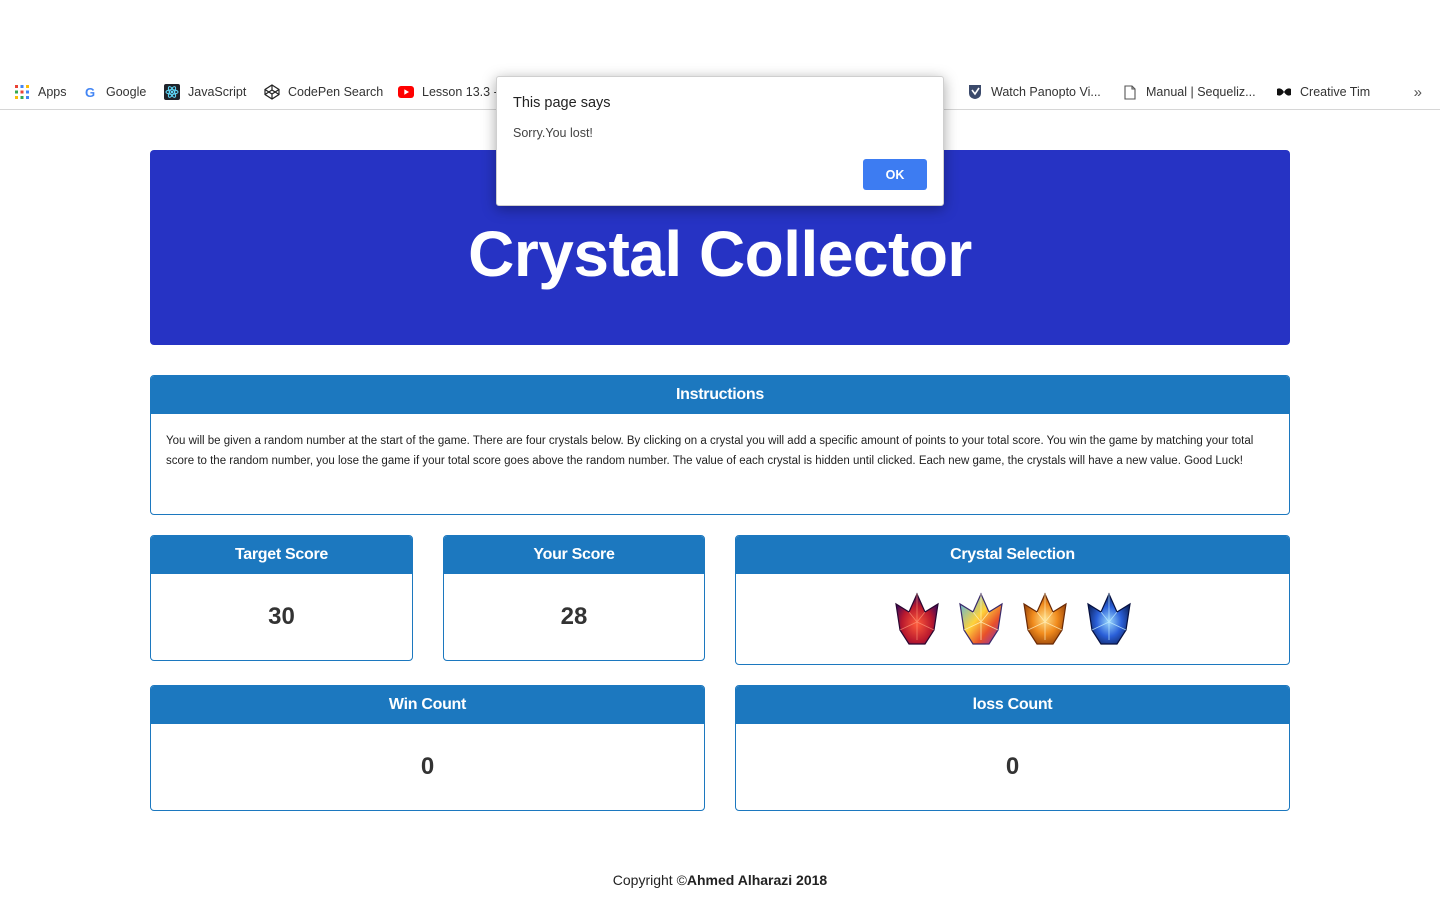  What do you see at coordinates (52, 92) in the screenshot?
I see `bookmark-label: Apps` at bounding box center [52, 92].